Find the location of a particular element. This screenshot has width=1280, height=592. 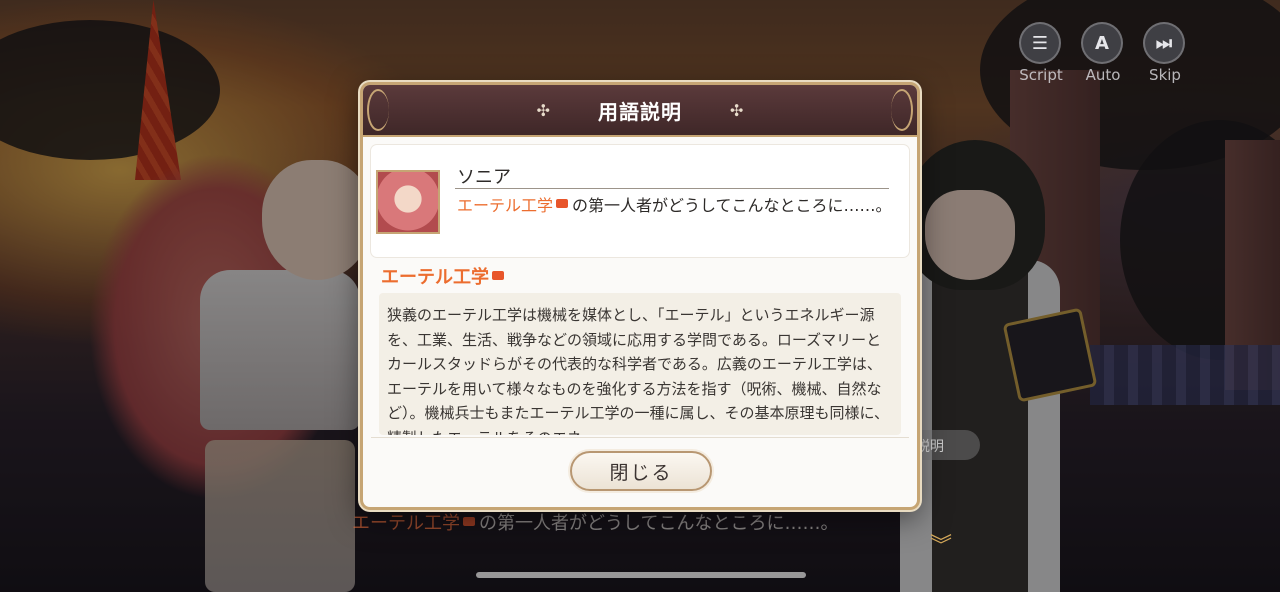

ornament-left-icon: ✣ is located at coordinates (543, 110).